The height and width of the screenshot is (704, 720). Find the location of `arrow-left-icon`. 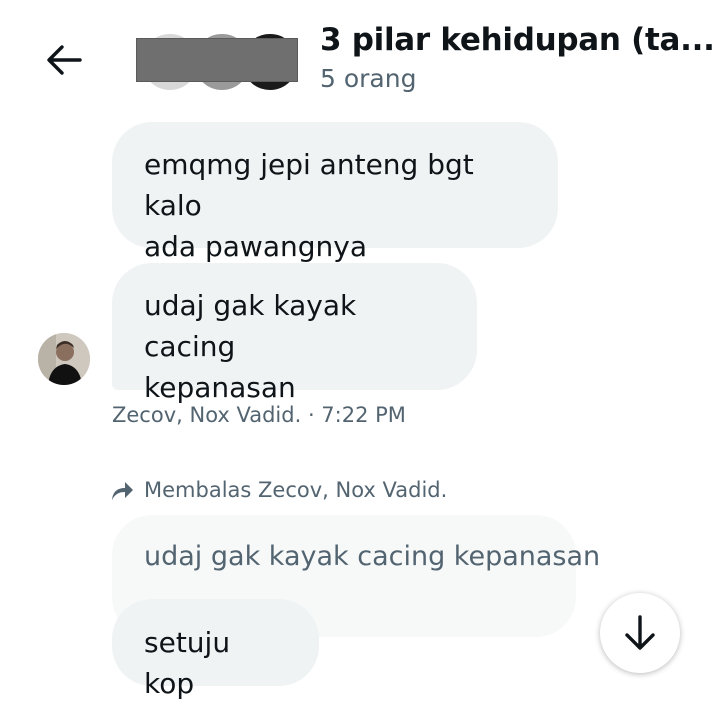

arrow-left-icon is located at coordinates (64, 60).